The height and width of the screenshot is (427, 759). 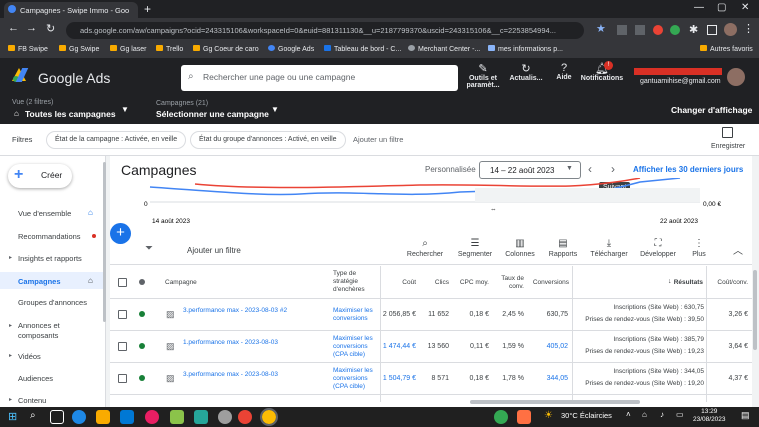 I want to click on forward-icon: →, so click(x=31, y=28).